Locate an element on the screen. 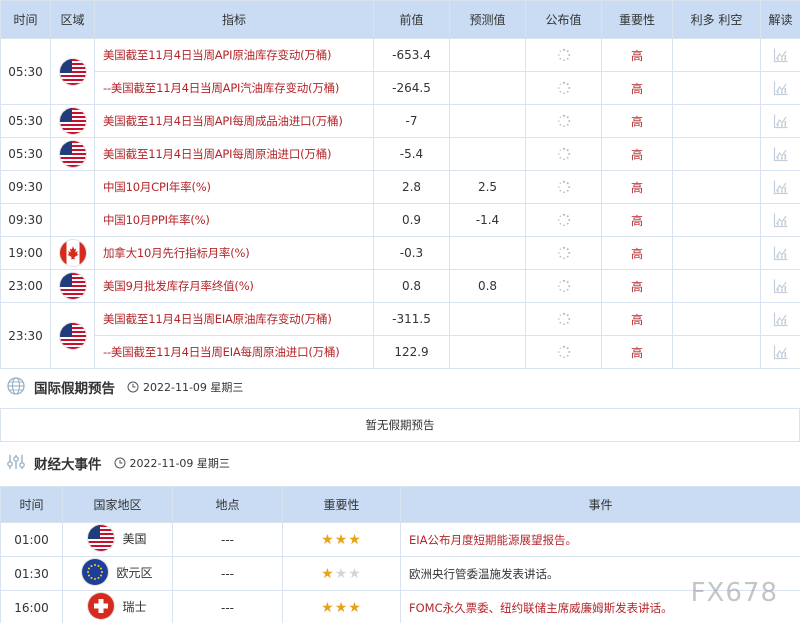 The image size is (800, 623). table-row: 05:30 美国截至11月4日当周API每周成品油进口(万桶) -7 高 is located at coordinates (400, 121).